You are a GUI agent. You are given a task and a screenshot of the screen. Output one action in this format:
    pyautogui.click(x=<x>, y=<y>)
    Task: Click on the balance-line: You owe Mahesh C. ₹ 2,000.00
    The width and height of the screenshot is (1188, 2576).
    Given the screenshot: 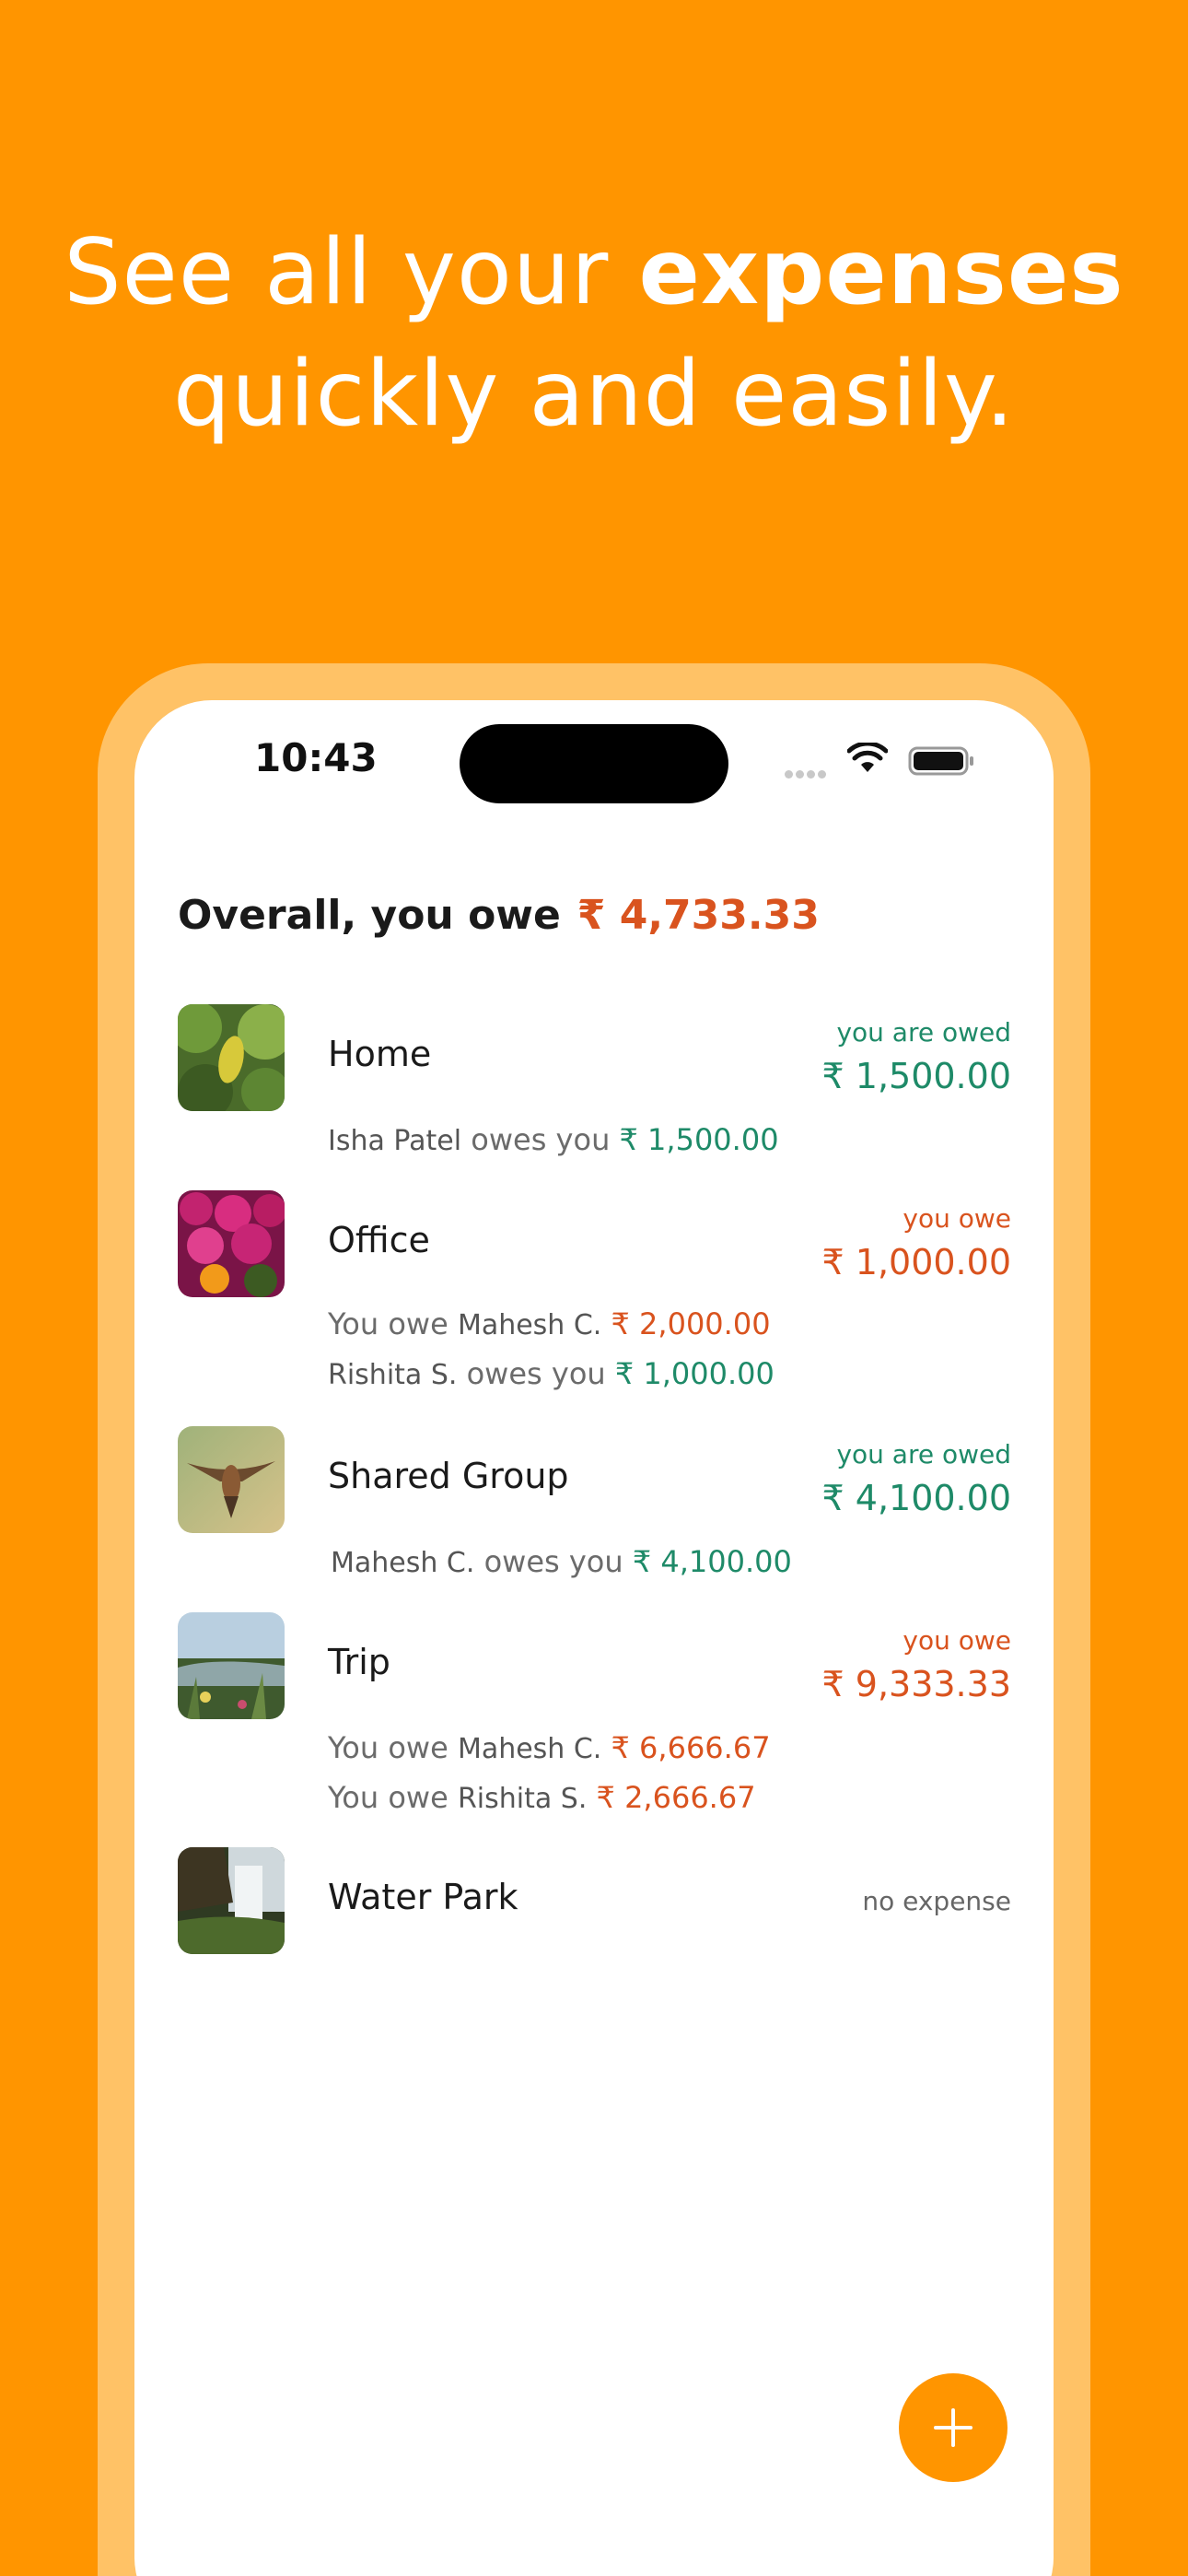 What is the action you would take?
    pyautogui.click(x=549, y=1323)
    